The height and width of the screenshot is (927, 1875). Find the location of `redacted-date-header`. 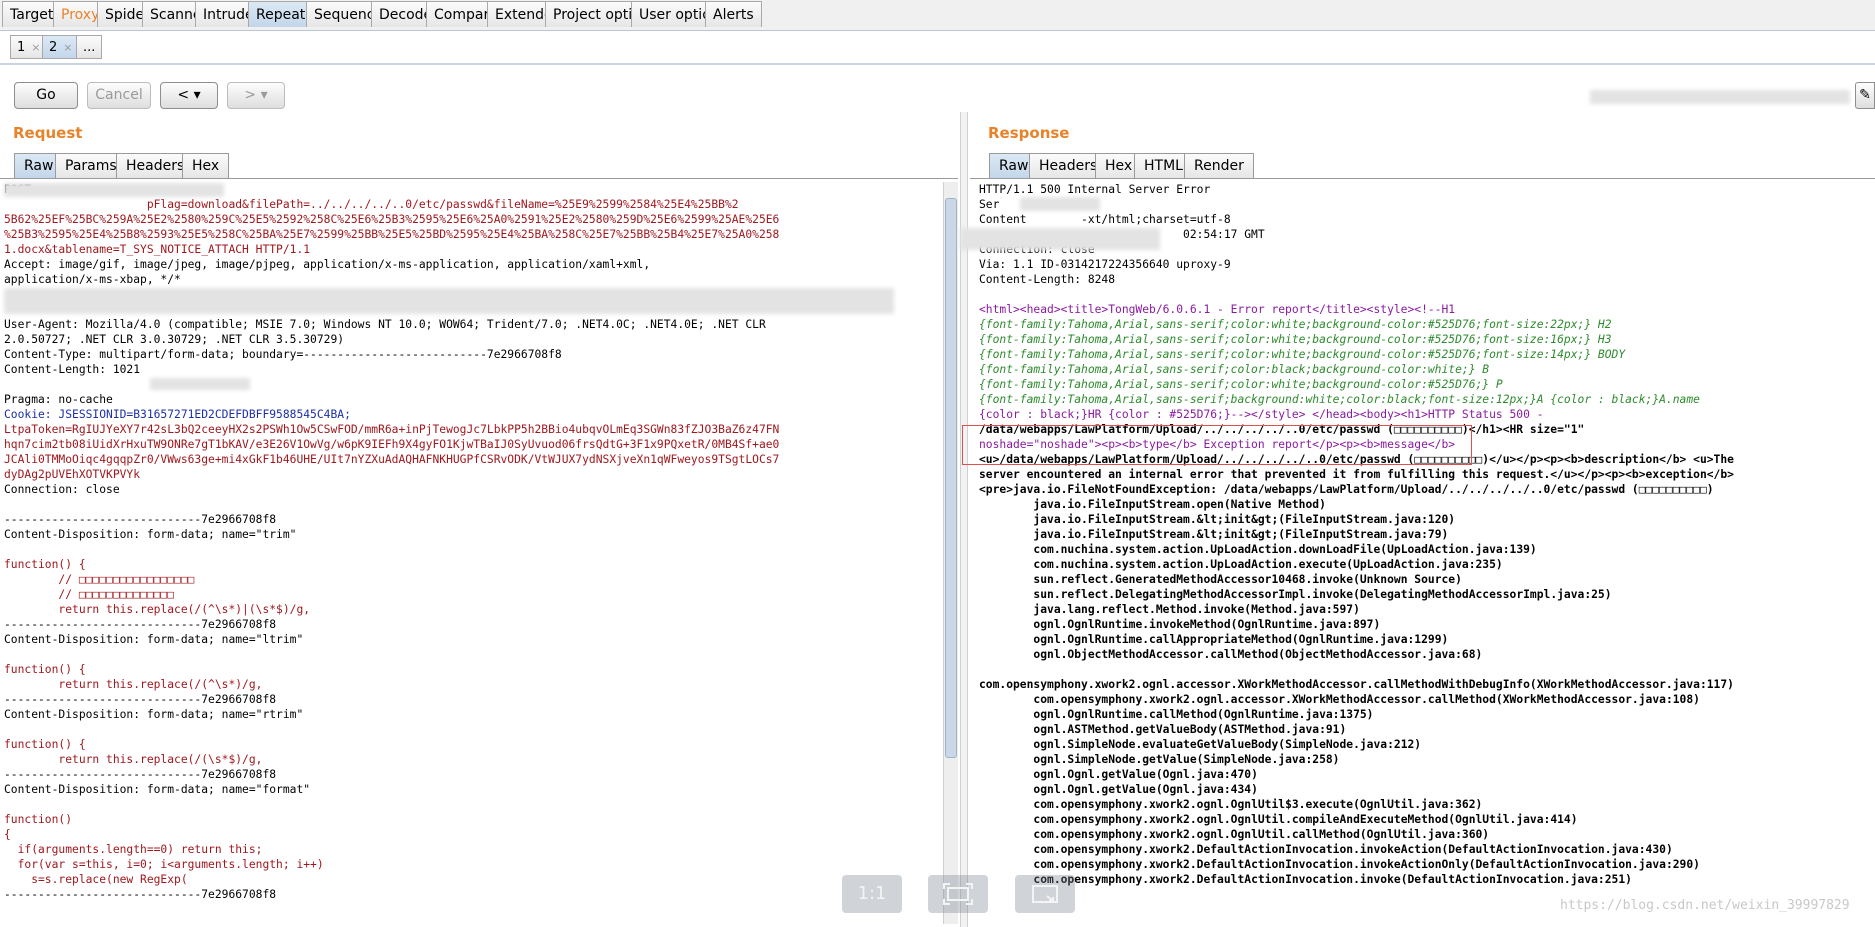

redacted-date-header is located at coordinates (1060, 239).